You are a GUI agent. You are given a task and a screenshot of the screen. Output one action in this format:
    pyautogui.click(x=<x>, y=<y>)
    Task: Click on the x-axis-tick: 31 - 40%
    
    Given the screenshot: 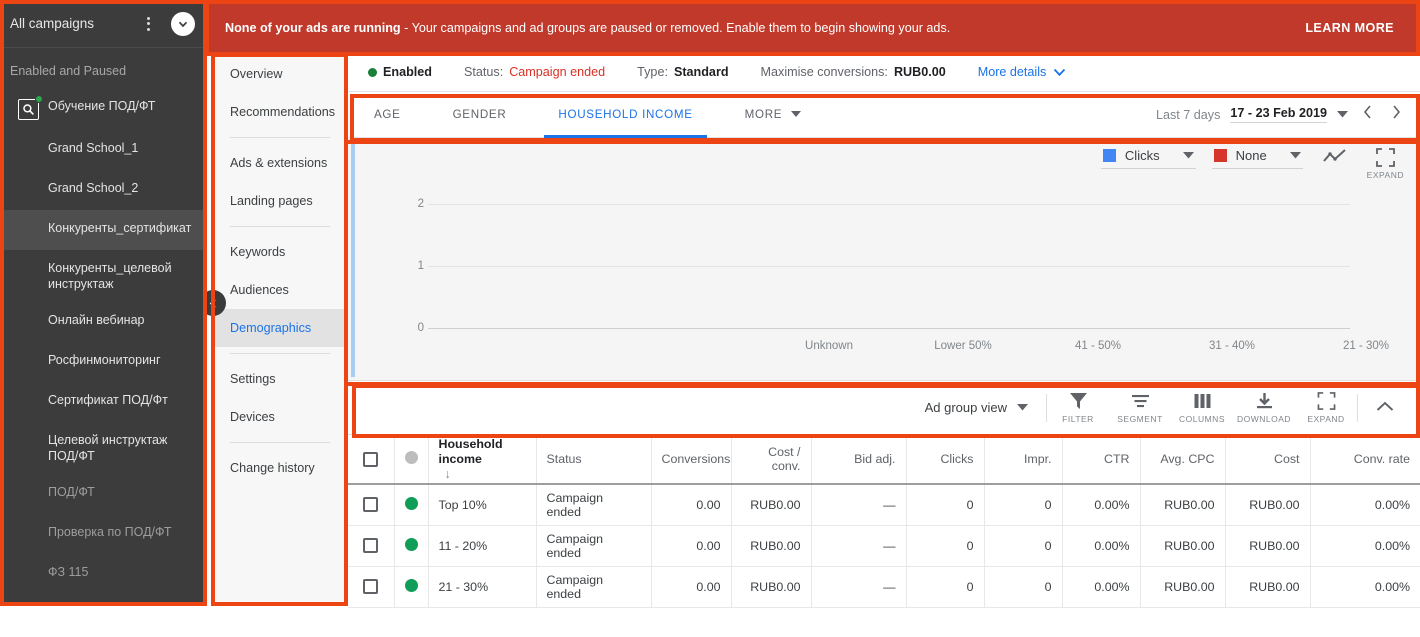 What is the action you would take?
    pyautogui.click(x=1232, y=346)
    